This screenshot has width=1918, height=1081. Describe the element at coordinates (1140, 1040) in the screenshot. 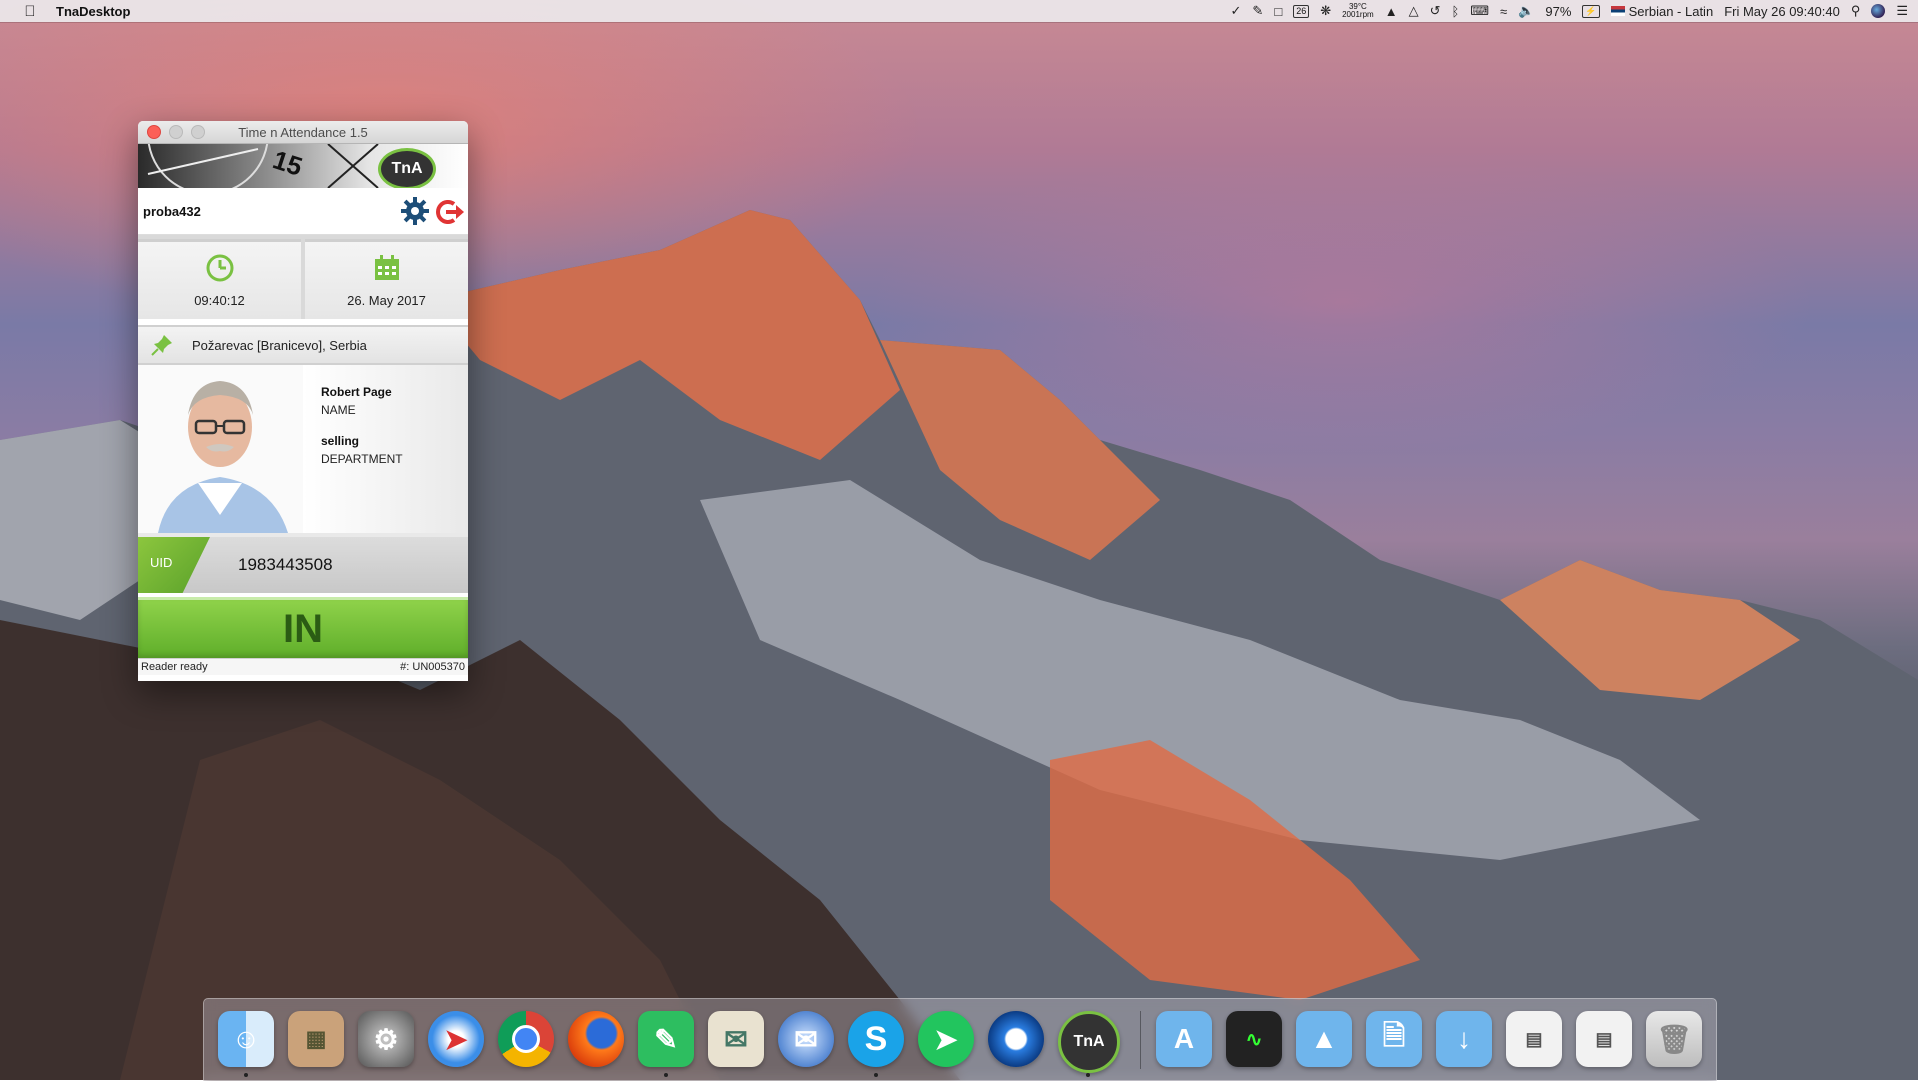

I see `dock-separator` at that location.